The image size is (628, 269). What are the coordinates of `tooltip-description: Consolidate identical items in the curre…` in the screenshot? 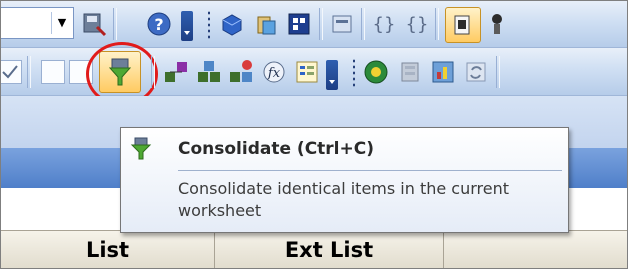 It's located at (344, 199).